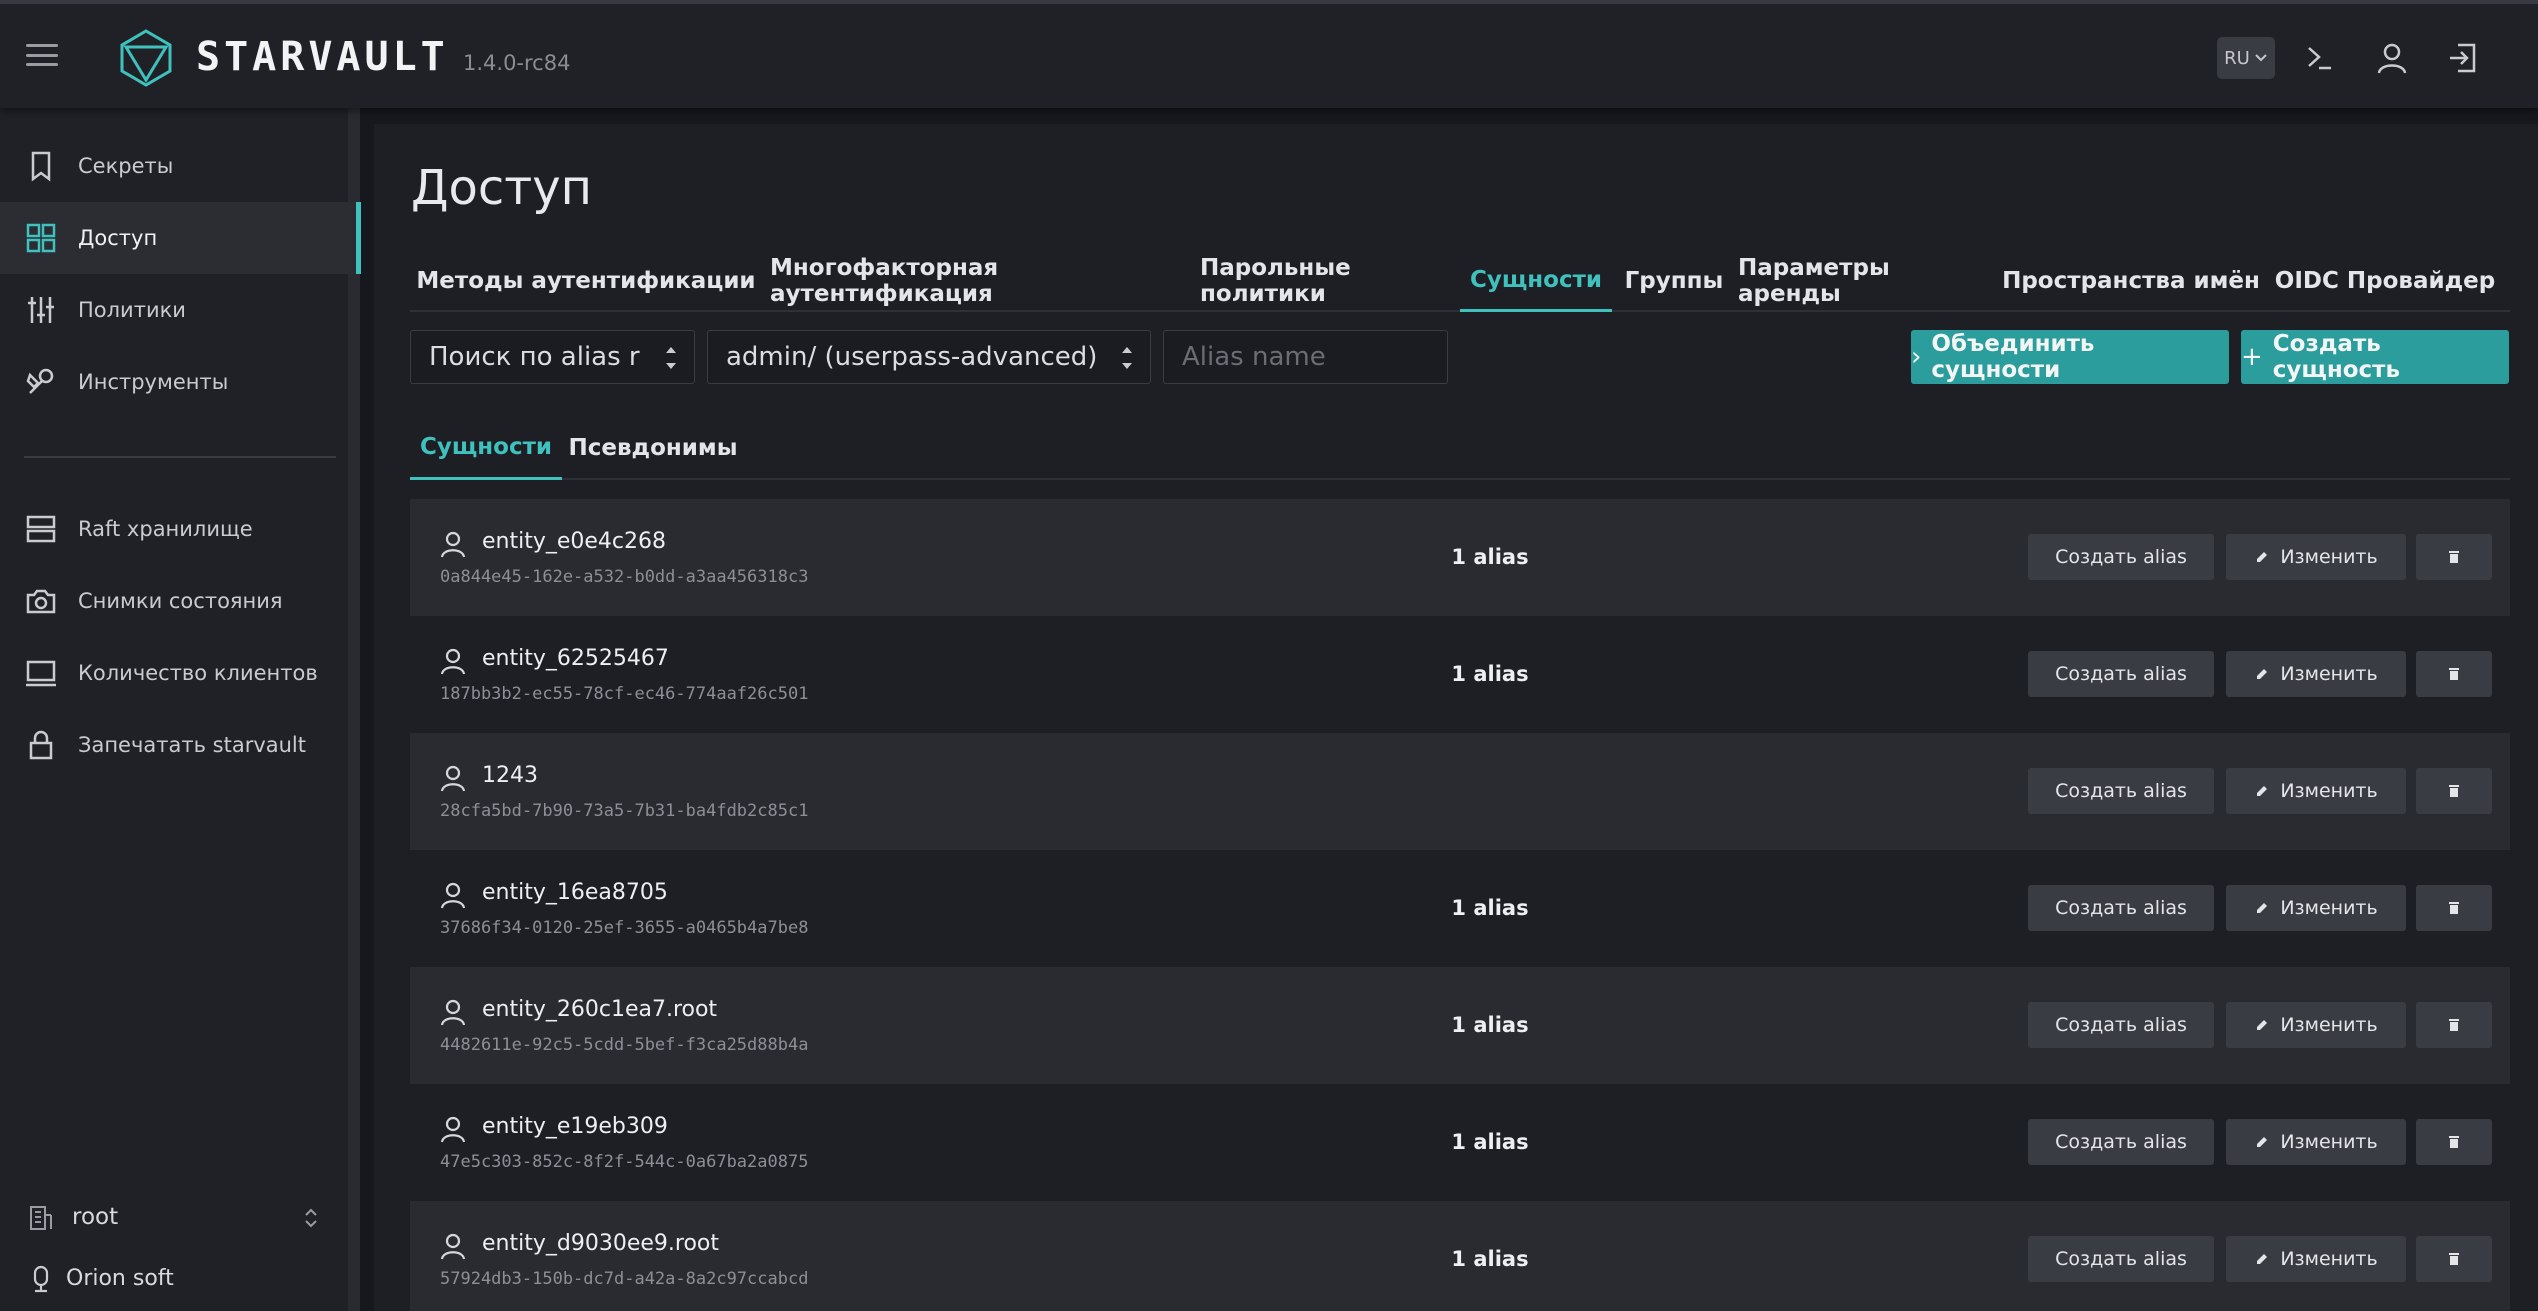  What do you see at coordinates (41, 745) in the screenshot?
I see `lock-icon` at bounding box center [41, 745].